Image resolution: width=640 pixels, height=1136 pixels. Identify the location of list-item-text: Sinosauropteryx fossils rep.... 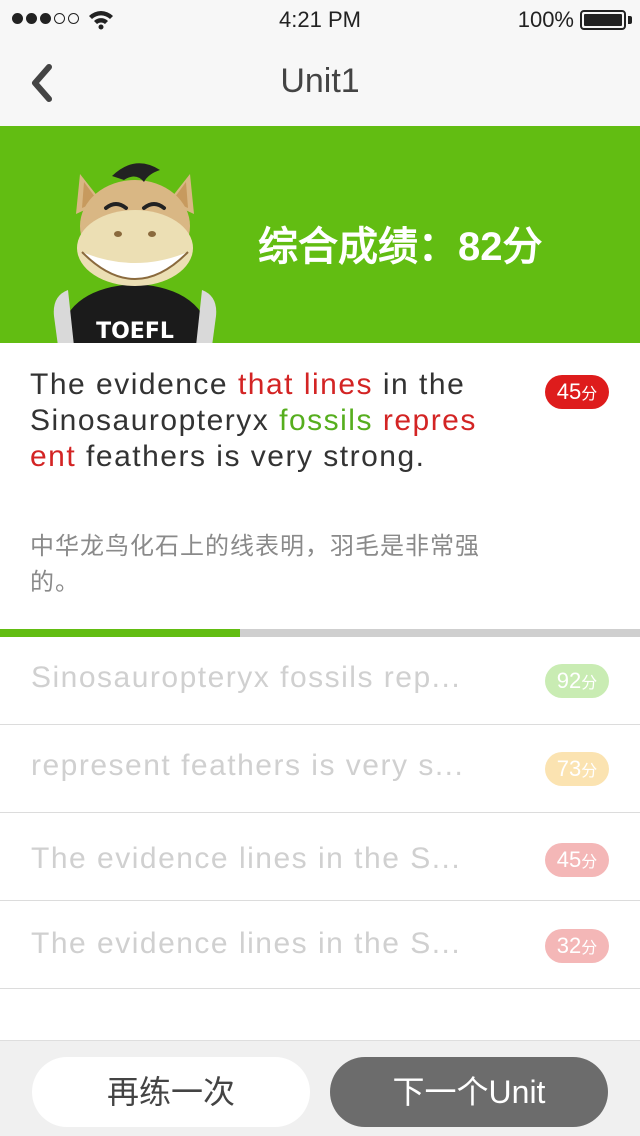
(246, 677).